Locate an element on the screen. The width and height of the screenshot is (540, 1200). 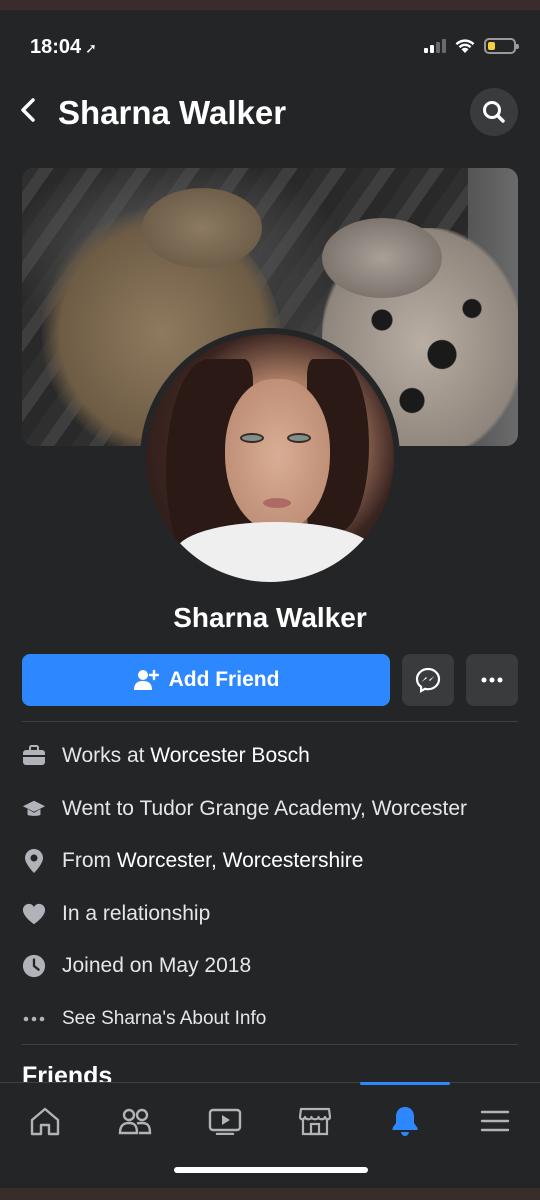
add-friend-icon is located at coordinates (146, 679).